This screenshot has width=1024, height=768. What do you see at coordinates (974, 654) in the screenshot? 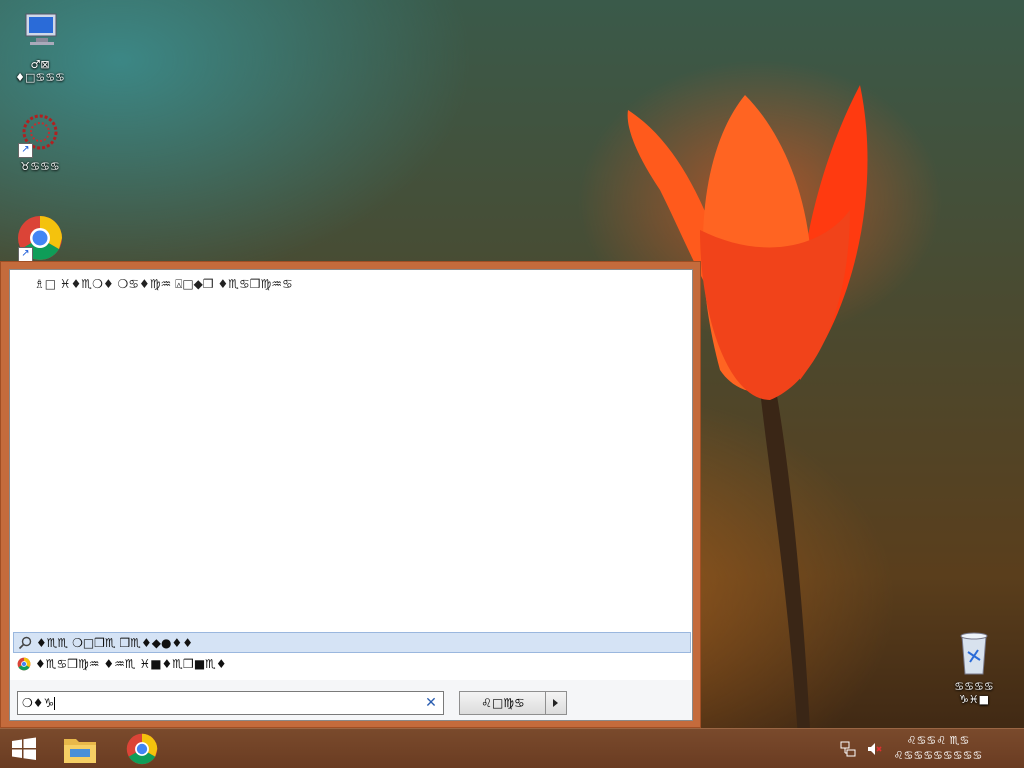
I see `recycle-bin-icon` at bounding box center [974, 654].